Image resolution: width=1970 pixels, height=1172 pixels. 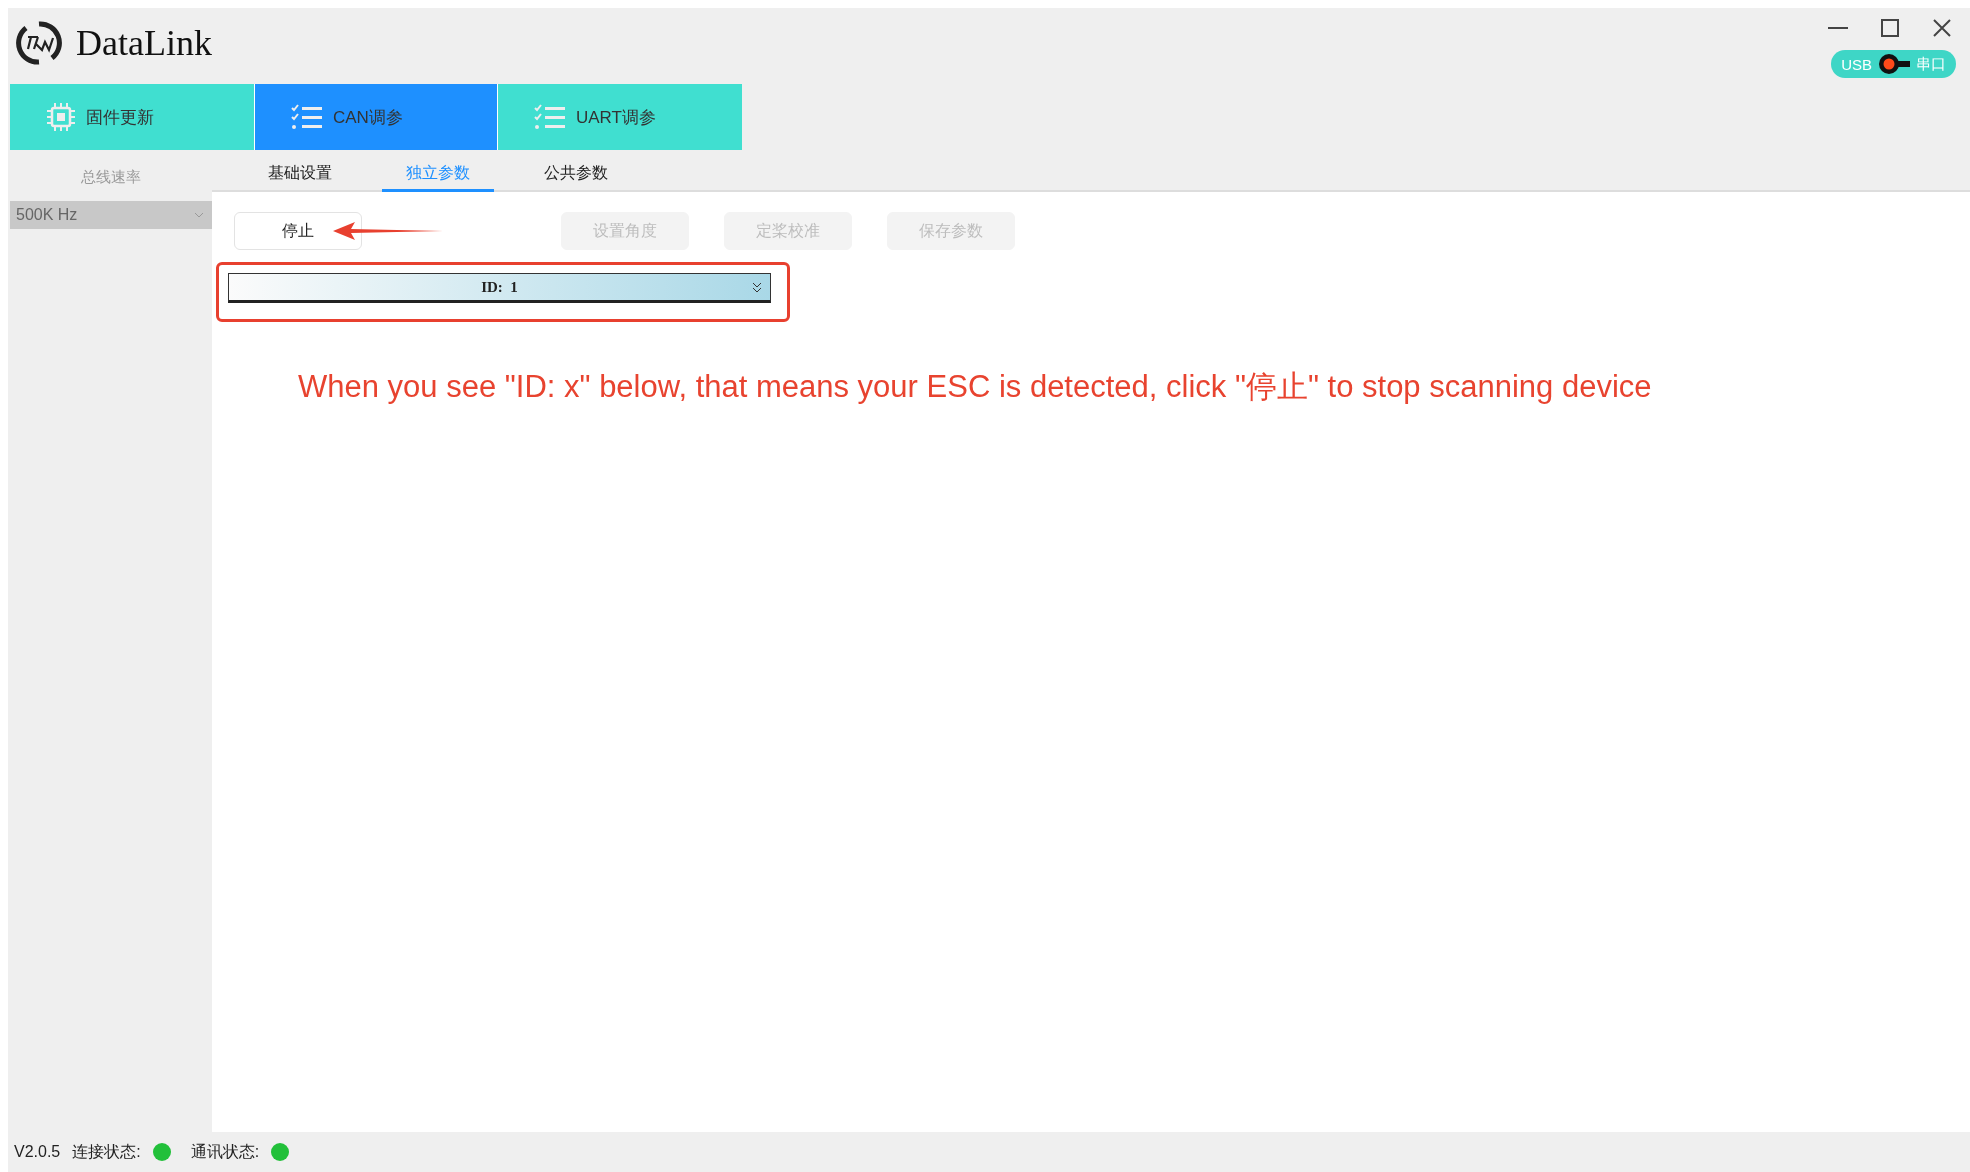 What do you see at coordinates (144, 43) in the screenshot?
I see `app-title: DataLink` at bounding box center [144, 43].